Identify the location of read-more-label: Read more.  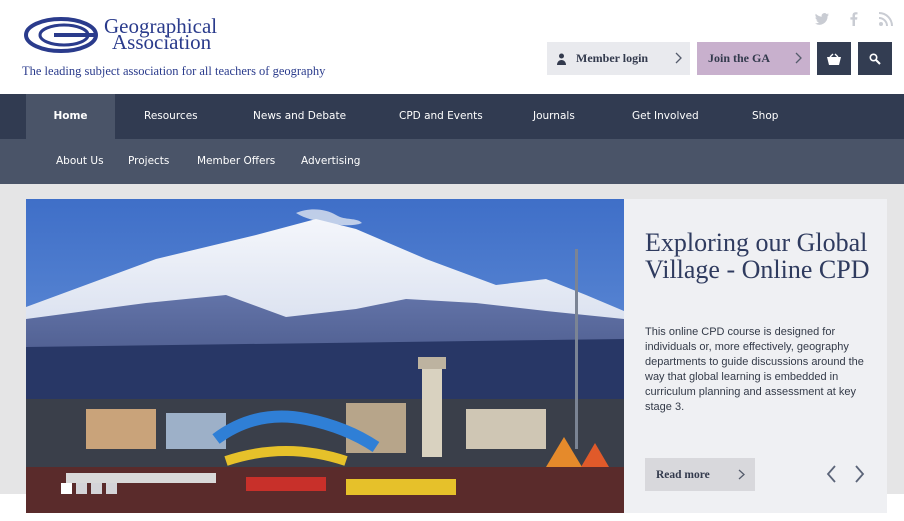
(683, 474).